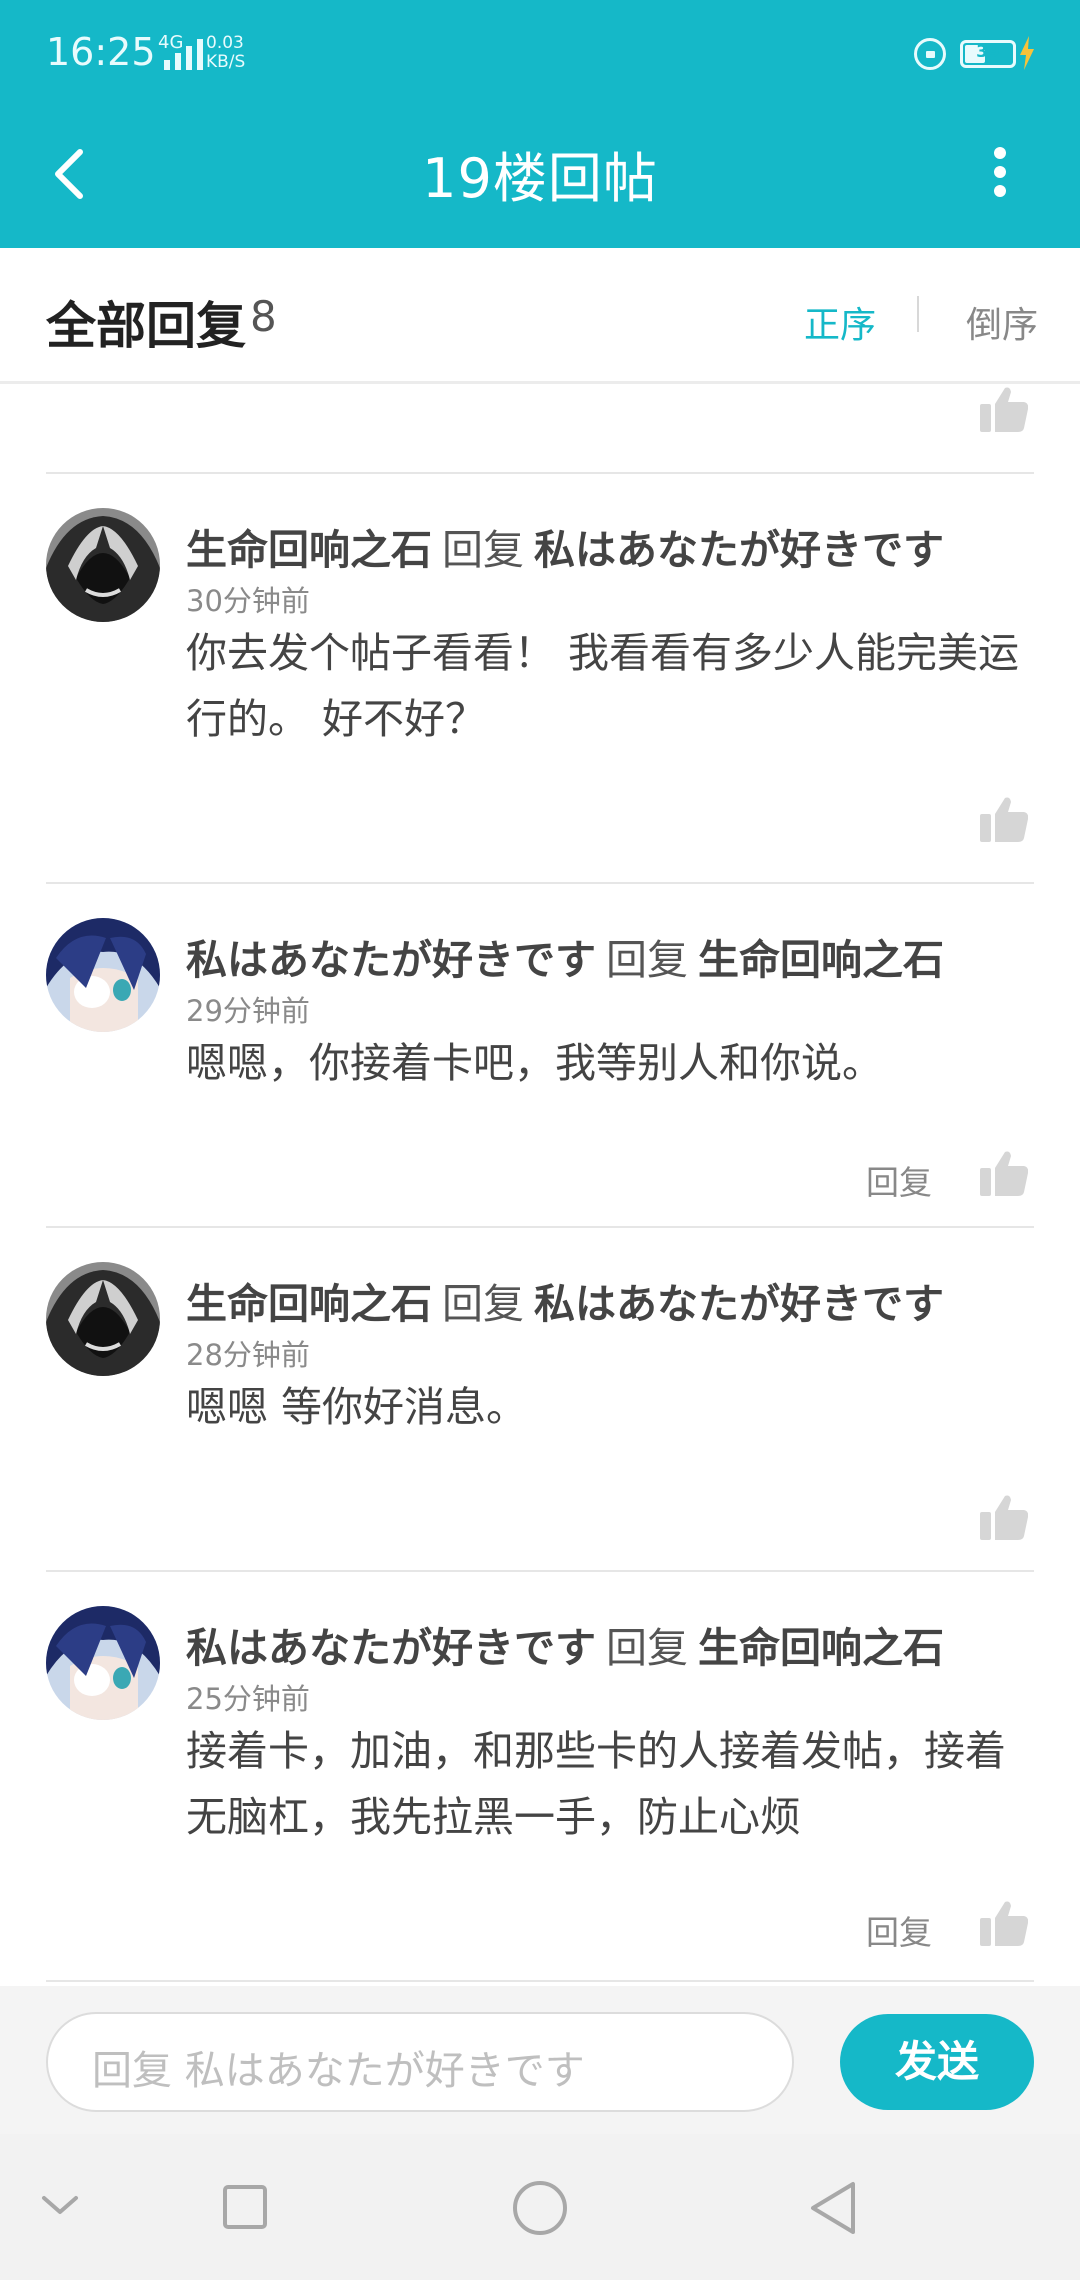 The image size is (1080, 2280). What do you see at coordinates (540, 55) in the screenshot?
I see `status-bar: 16:25 4G 0.03 KB/S 39` at bounding box center [540, 55].